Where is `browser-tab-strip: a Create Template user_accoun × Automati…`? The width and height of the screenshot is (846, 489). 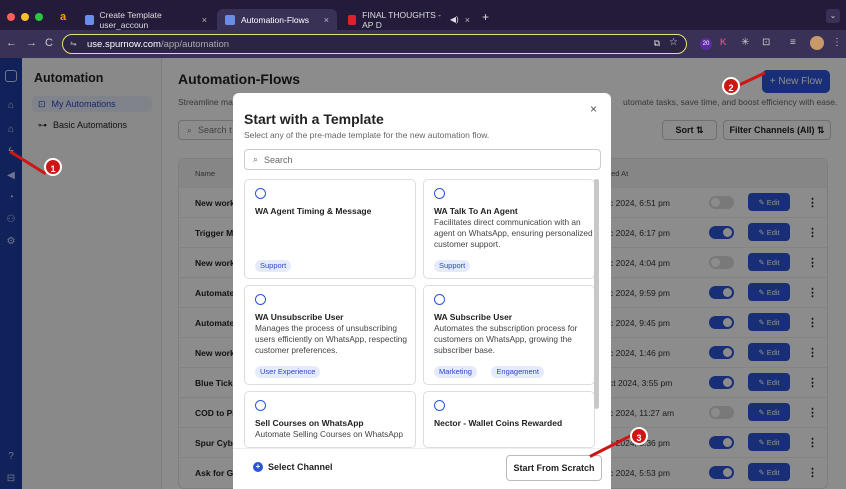 browser-tab-strip: a Create Template user_accoun × Automati… is located at coordinates (423, 15).